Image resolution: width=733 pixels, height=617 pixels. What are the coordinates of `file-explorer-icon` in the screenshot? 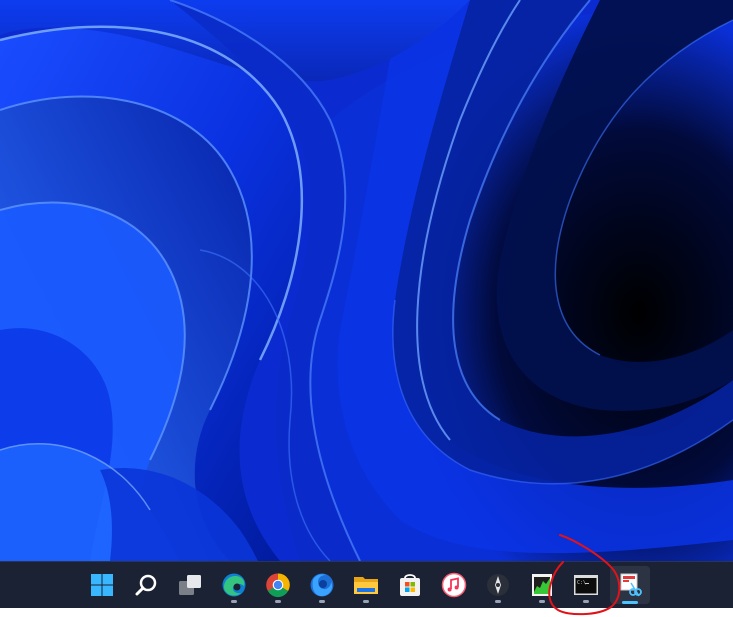 It's located at (366, 585).